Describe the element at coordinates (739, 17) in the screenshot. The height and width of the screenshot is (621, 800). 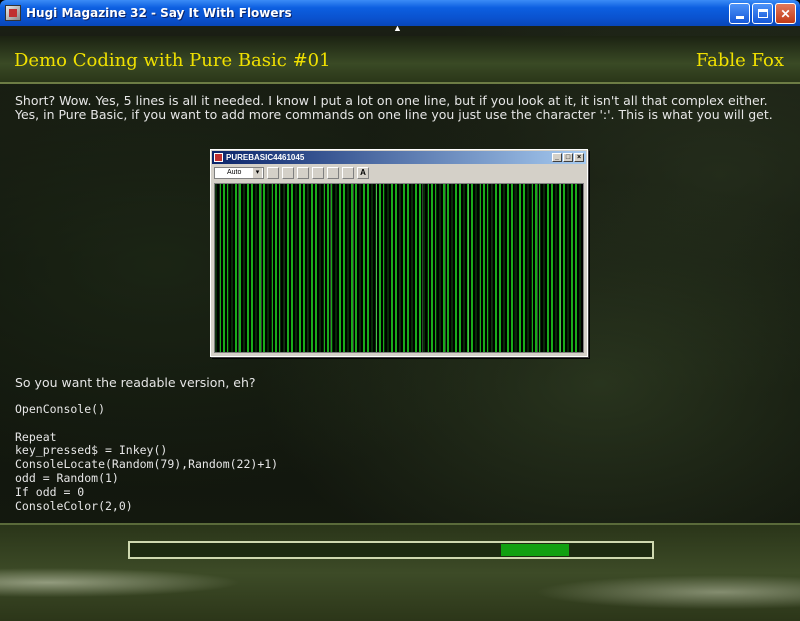
I see `minimize-icon` at that location.